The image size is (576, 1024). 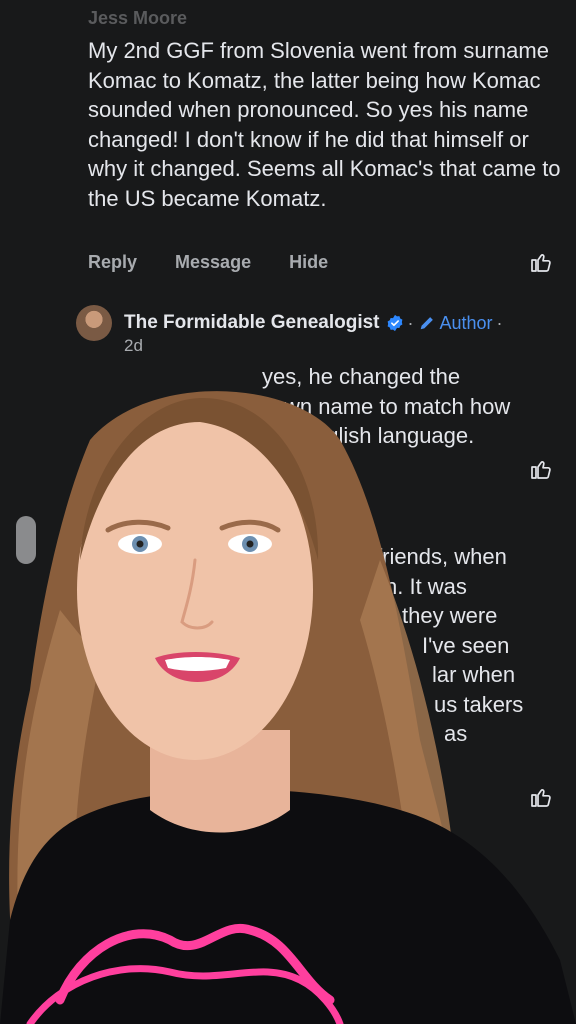 I want to click on reply-author: The Formidable Genealogist, so click(x=252, y=323).